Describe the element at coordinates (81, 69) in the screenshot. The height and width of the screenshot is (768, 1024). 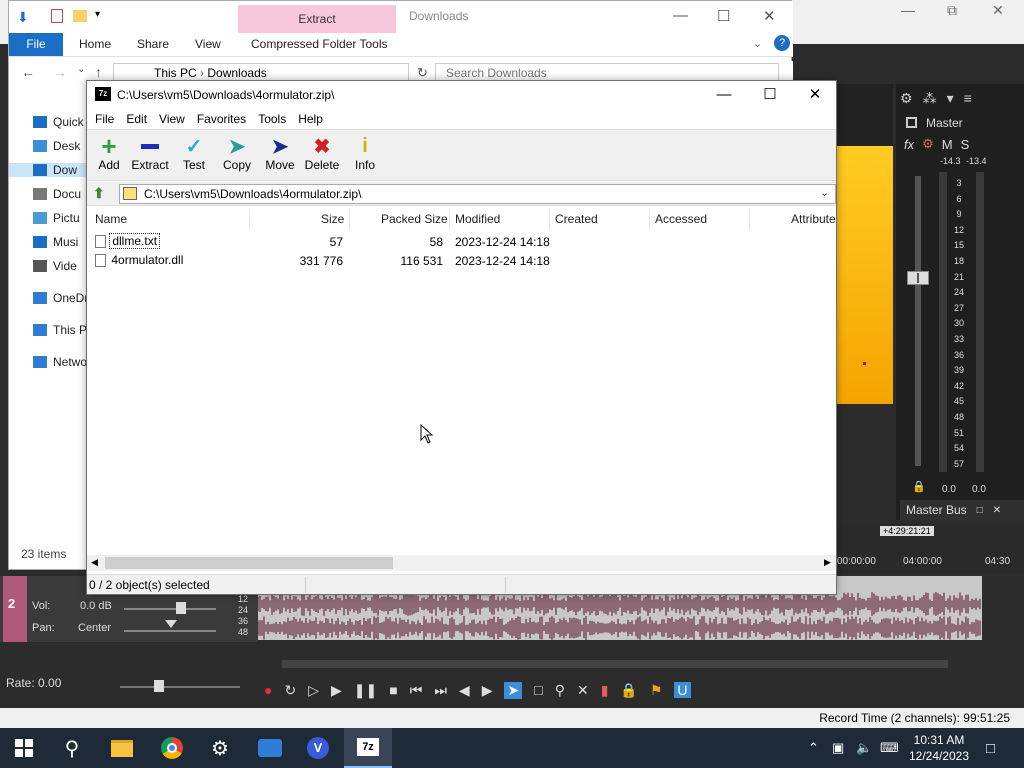
I see `recent-dropdown-icon: ⌄` at that location.